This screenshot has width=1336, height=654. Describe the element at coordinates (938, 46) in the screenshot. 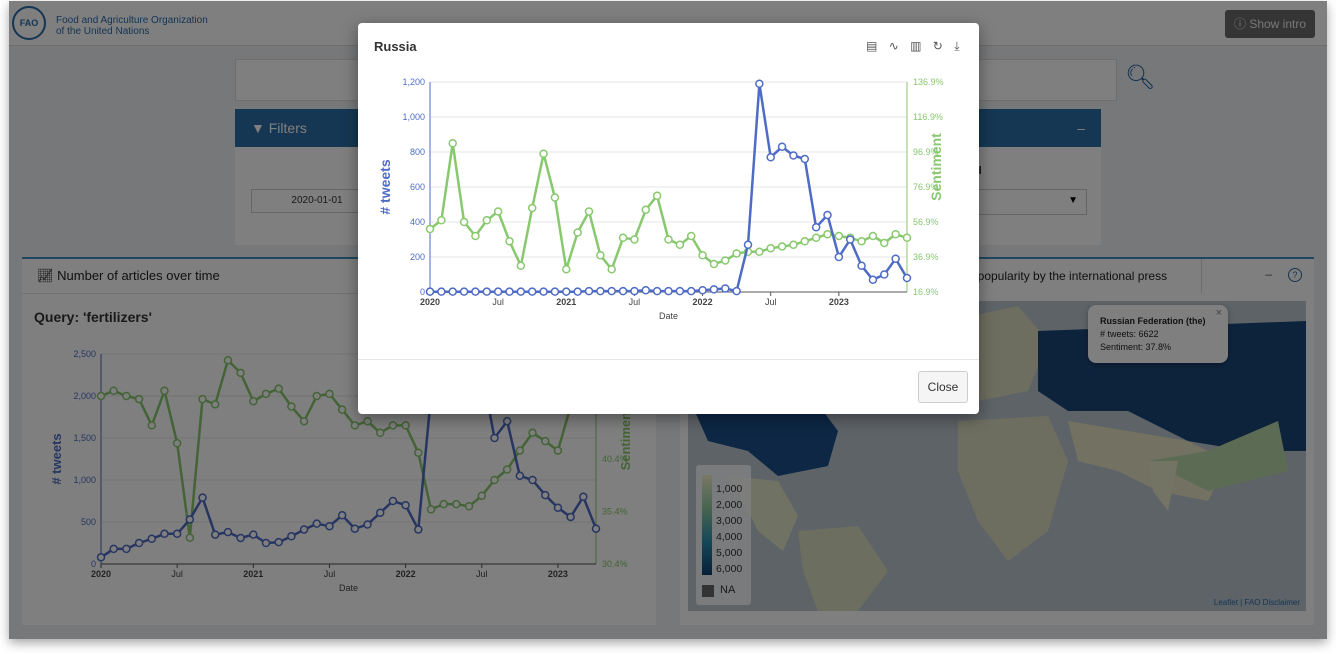

I see `restore-icon: ↻` at that location.